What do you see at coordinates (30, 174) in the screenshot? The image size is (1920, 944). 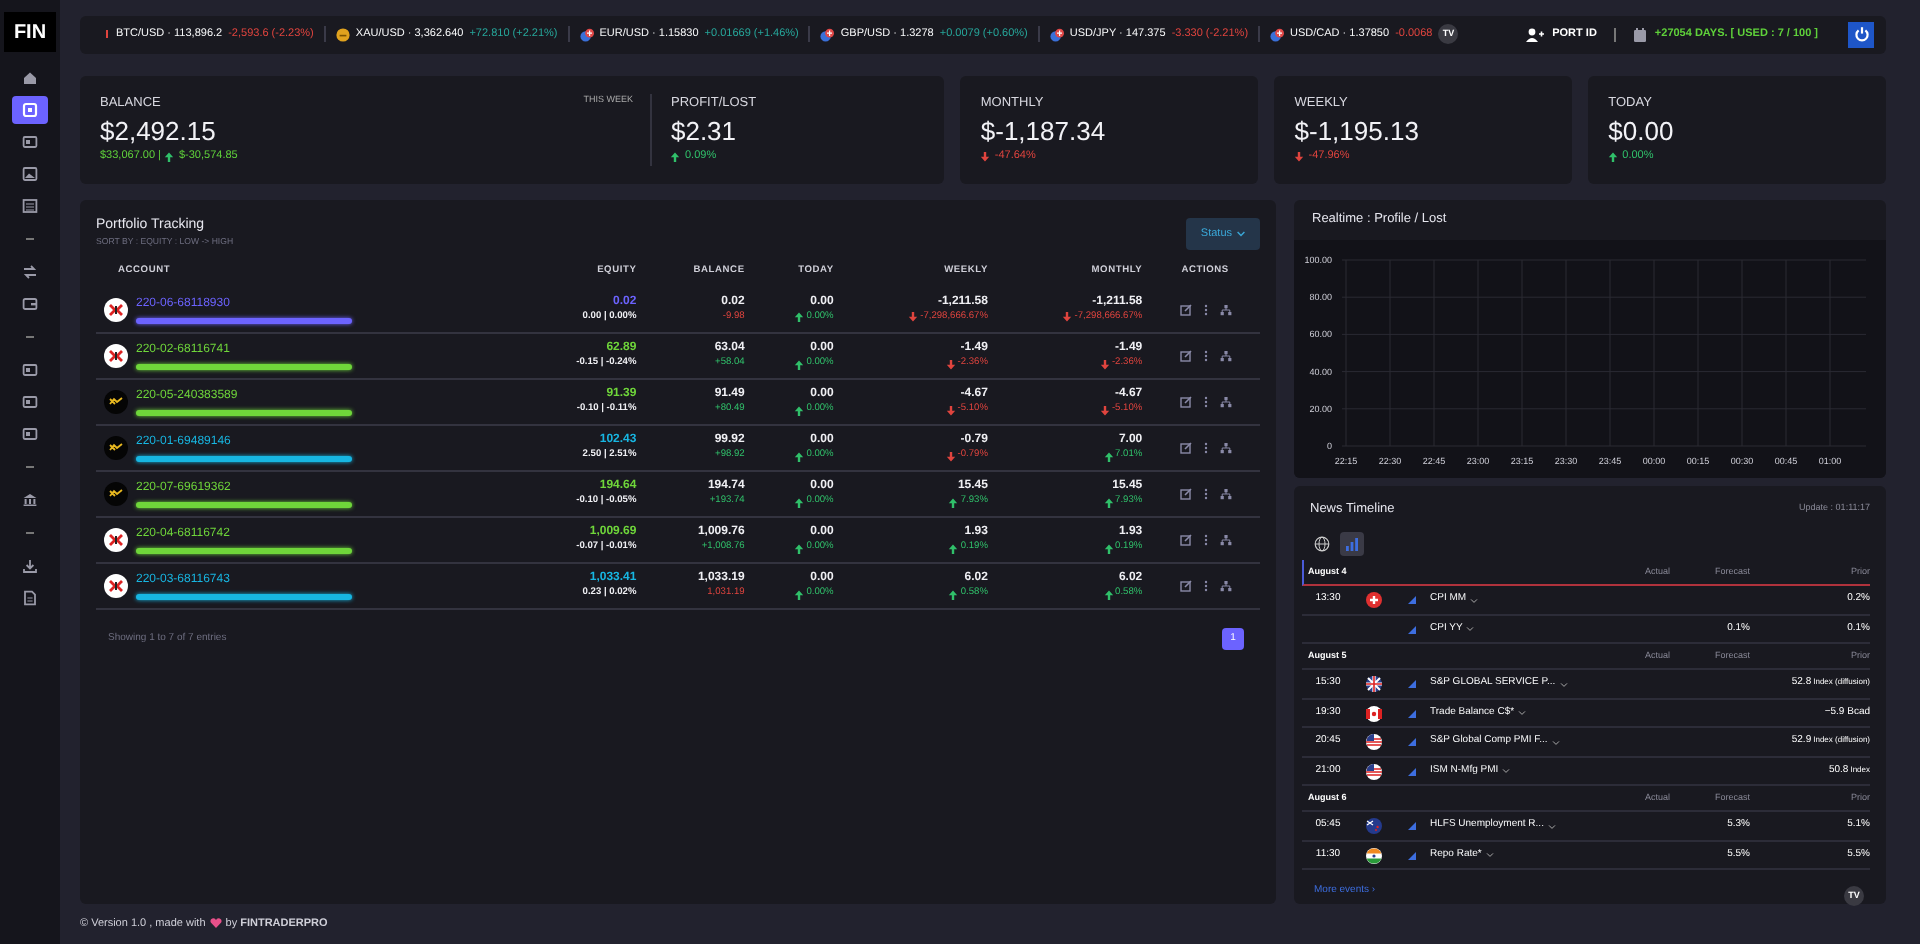 I see `image-icon` at bounding box center [30, 174].